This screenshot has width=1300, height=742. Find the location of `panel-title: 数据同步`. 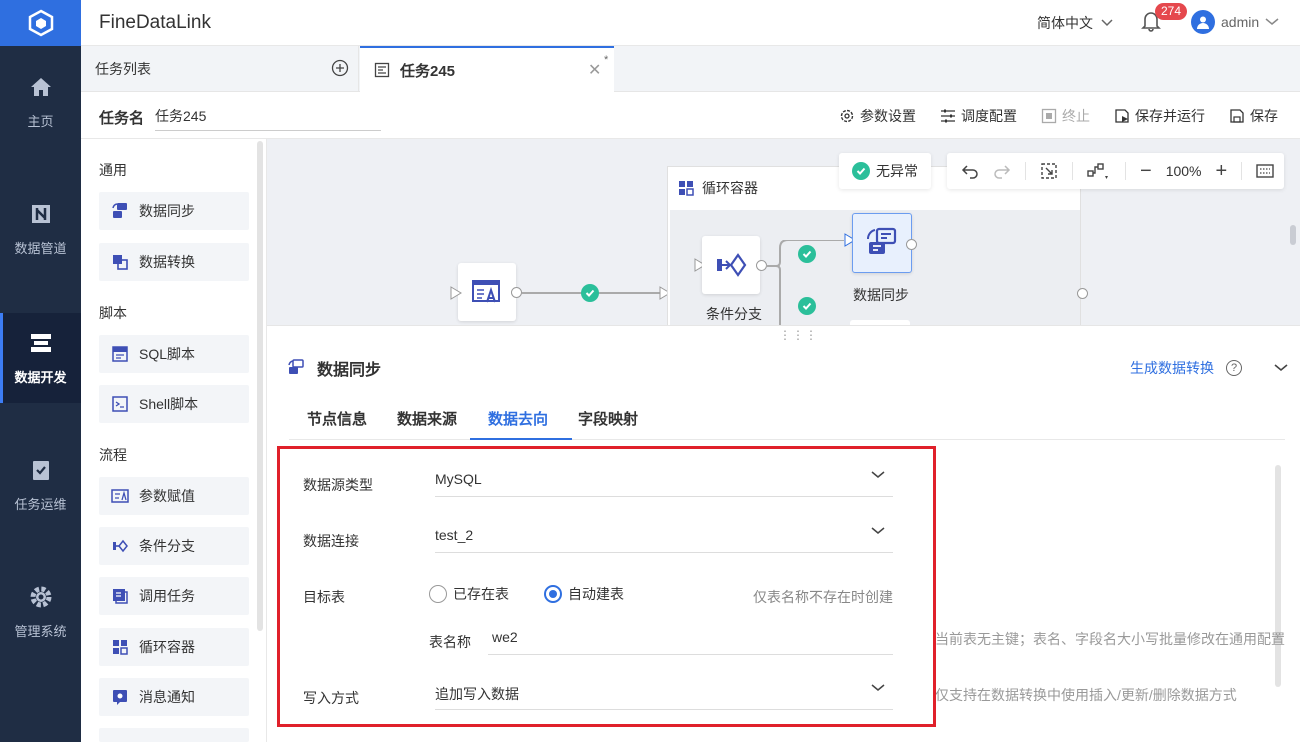

panel-title: 数据同步 is located at coordinates (349, 370).